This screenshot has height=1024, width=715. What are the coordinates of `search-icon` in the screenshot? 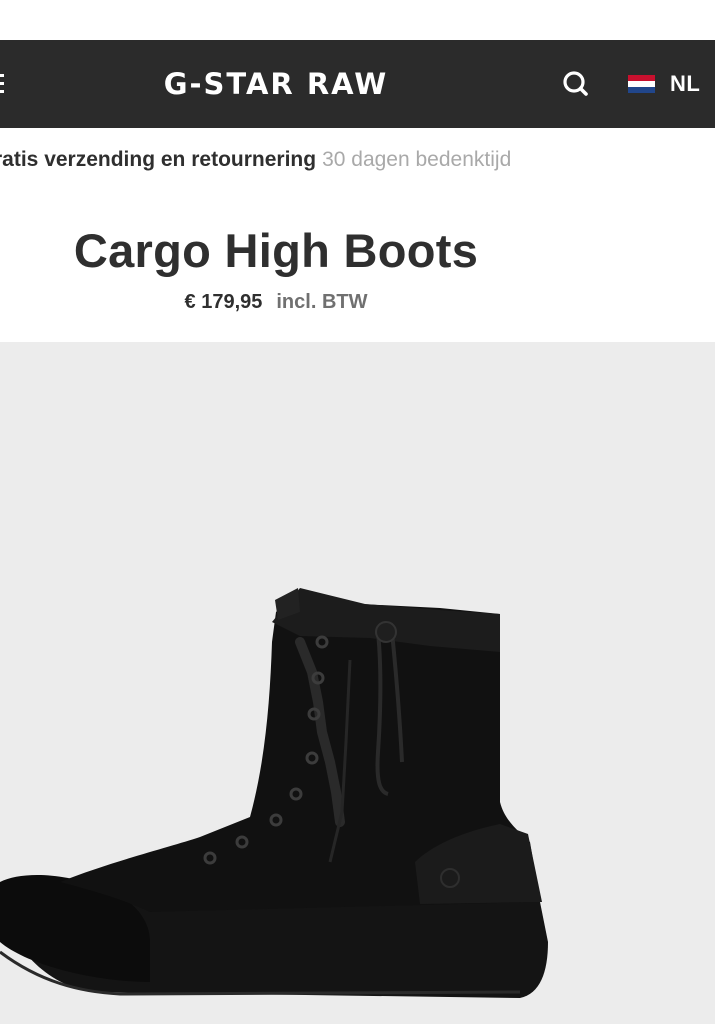 It's located at (575, 83).